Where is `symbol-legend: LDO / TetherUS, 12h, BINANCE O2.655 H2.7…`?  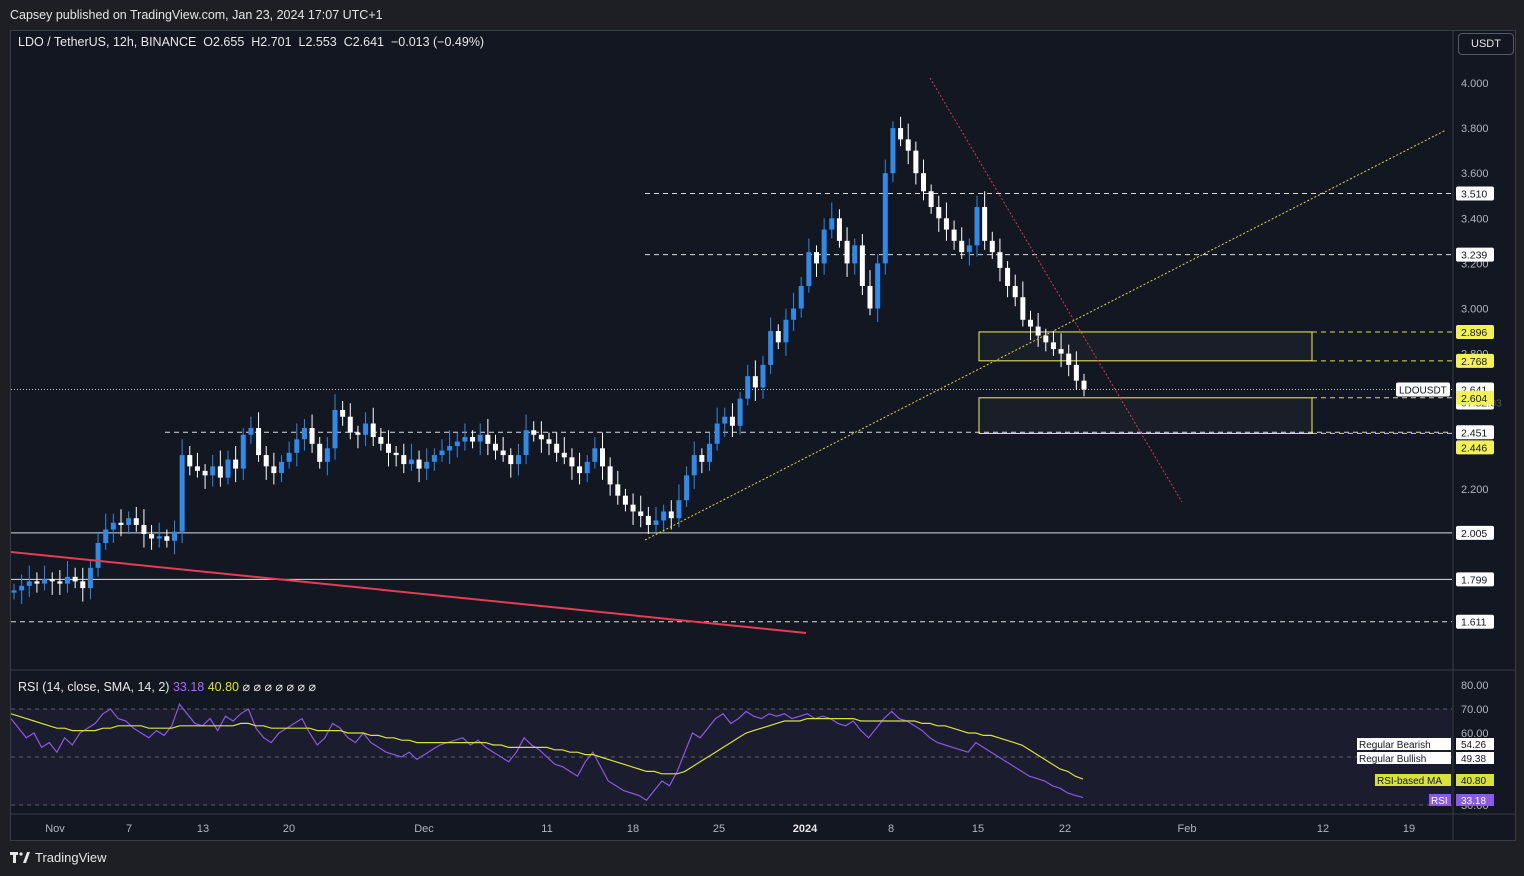 symbol-legend: LDO / TetherUS, 12h, BINANCE O2.655 H2.7… is located at coordinates (251, 42).